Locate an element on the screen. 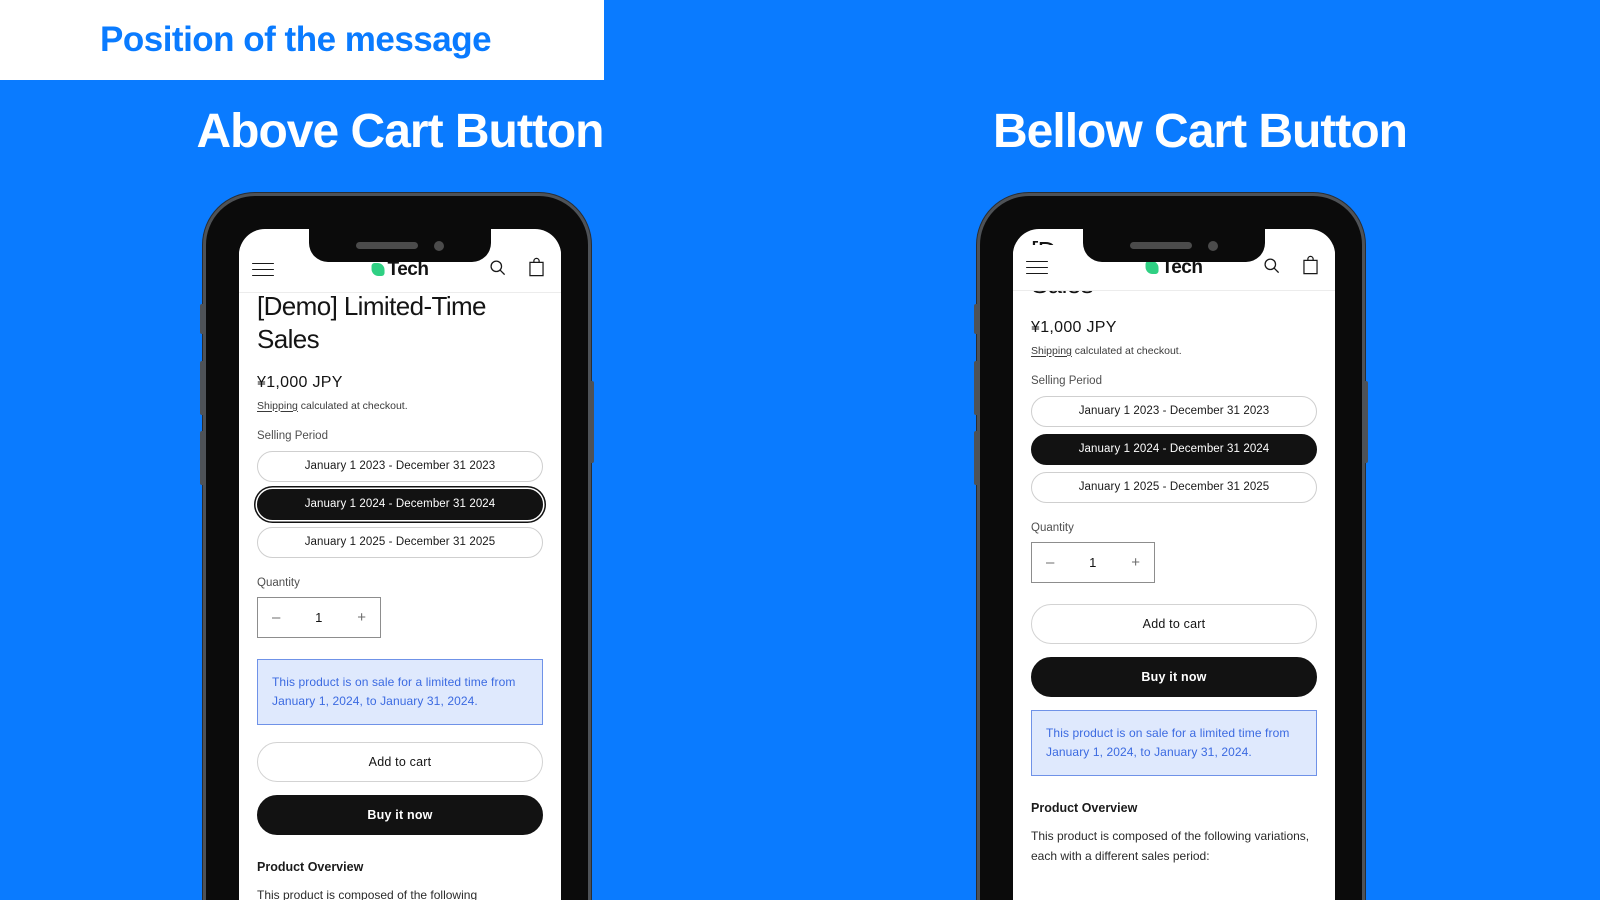 This screenshot has width=1600, height=900. column-heading-bellow: Bellow Cart Button is located at coordinates (1200, 131).